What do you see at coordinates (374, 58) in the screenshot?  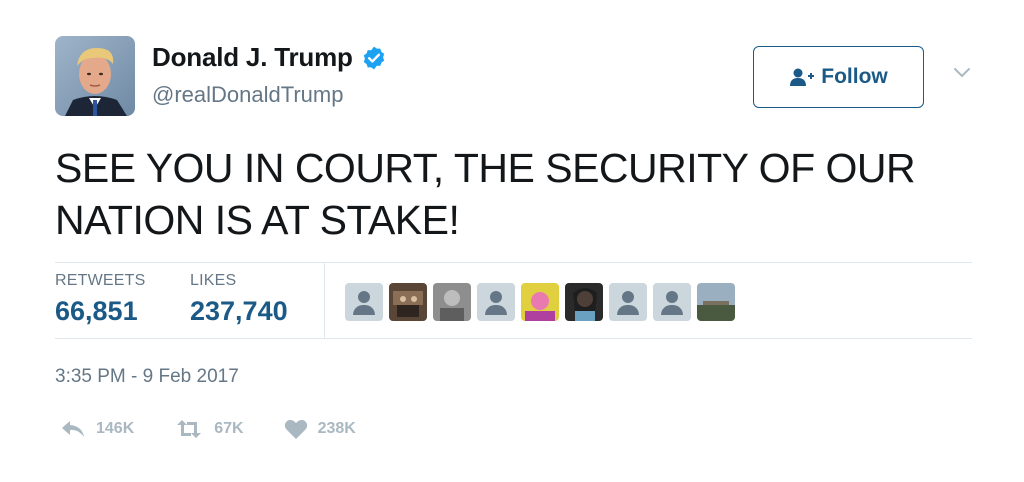 I see `verified-badge-icon` at bounding box center [374, 58].